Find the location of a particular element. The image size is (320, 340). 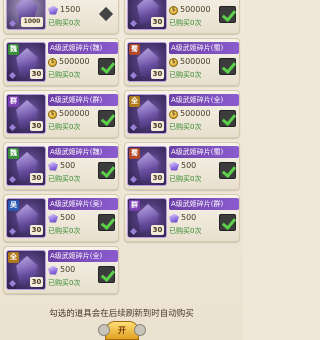

shop-item-card: 30 $500000 已购买0次 is located at coordinates (182, 17).